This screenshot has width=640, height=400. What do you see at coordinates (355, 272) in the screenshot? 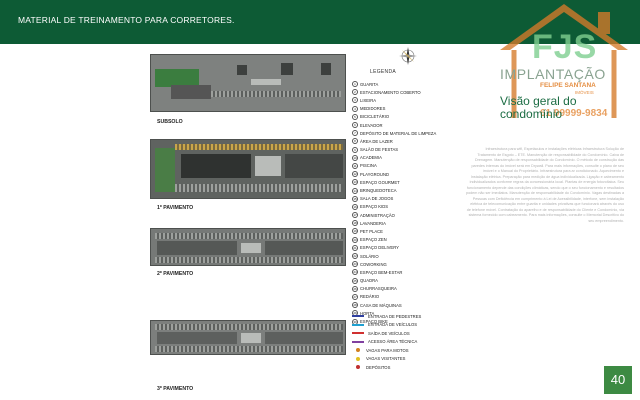
I see `legend-number-icon: 24` at bounding box center [355, 272].